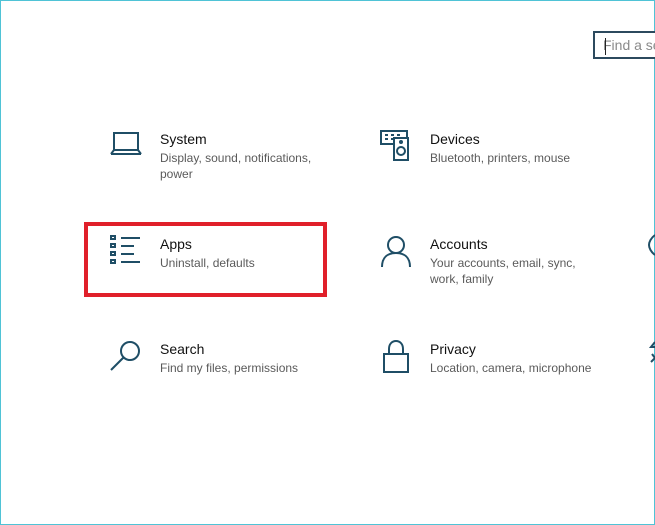 This screenshot has width=655, height=525. What do you see at coordinates (397, 359) in the screenshot?
I see `lock-icon` at bounding box center [397, 359].